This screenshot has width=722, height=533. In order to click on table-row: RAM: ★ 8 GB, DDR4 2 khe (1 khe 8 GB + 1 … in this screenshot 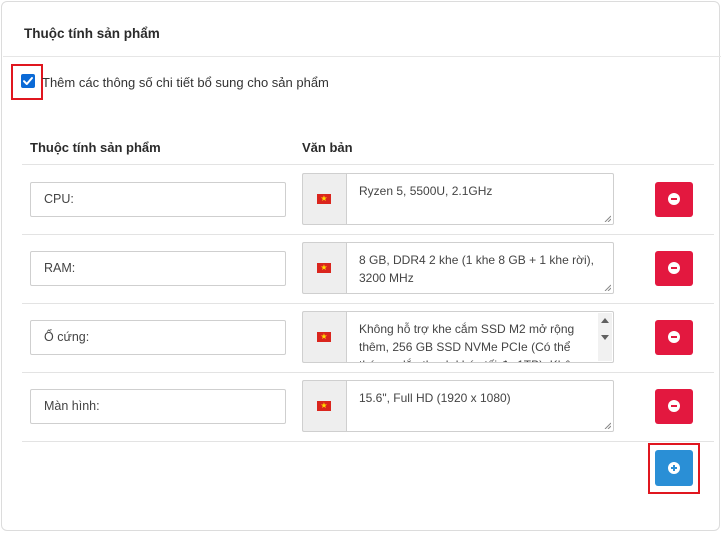, I will do `click(361, 272)`.